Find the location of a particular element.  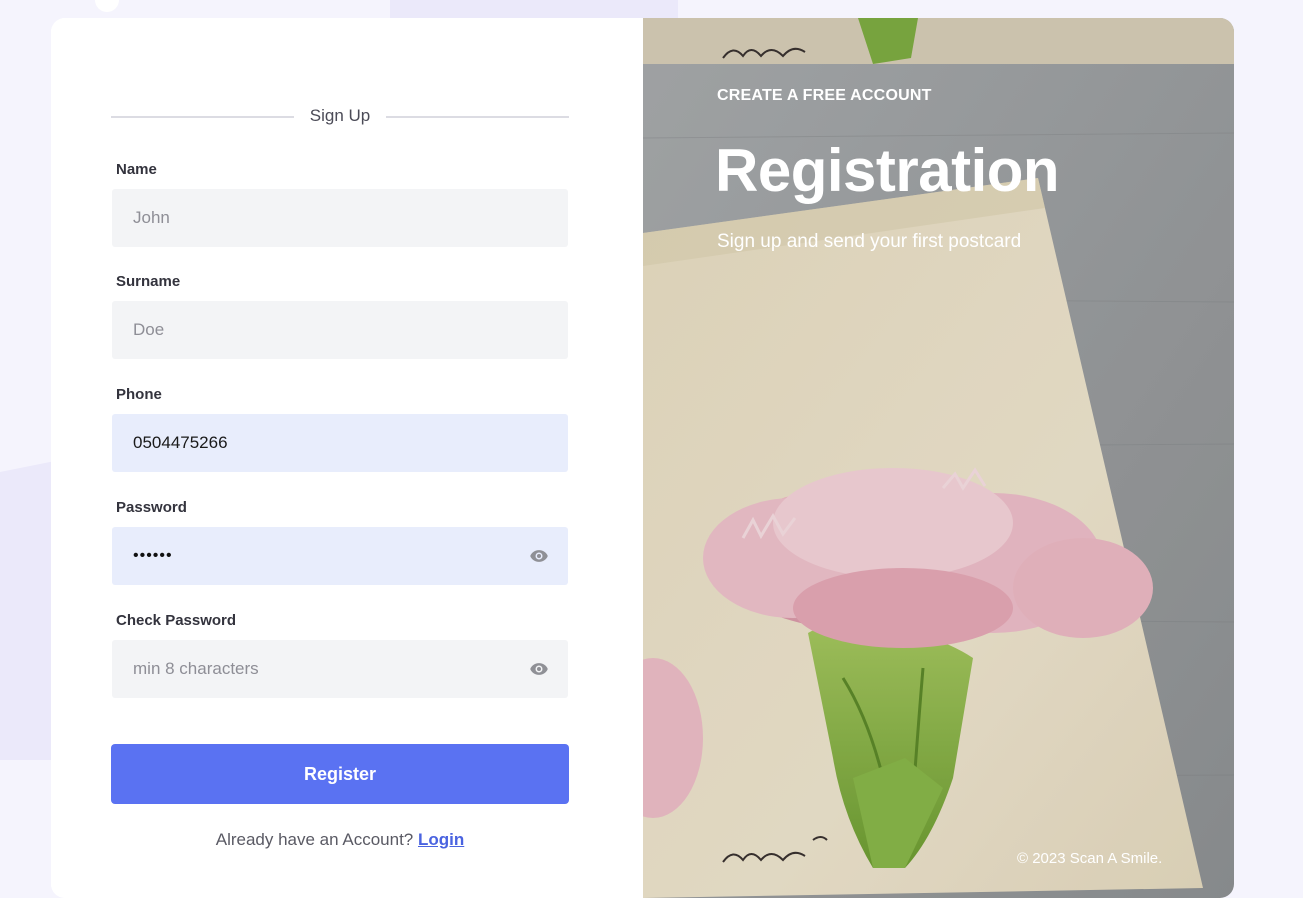

name-input-box is located at coordinates (340, 218).